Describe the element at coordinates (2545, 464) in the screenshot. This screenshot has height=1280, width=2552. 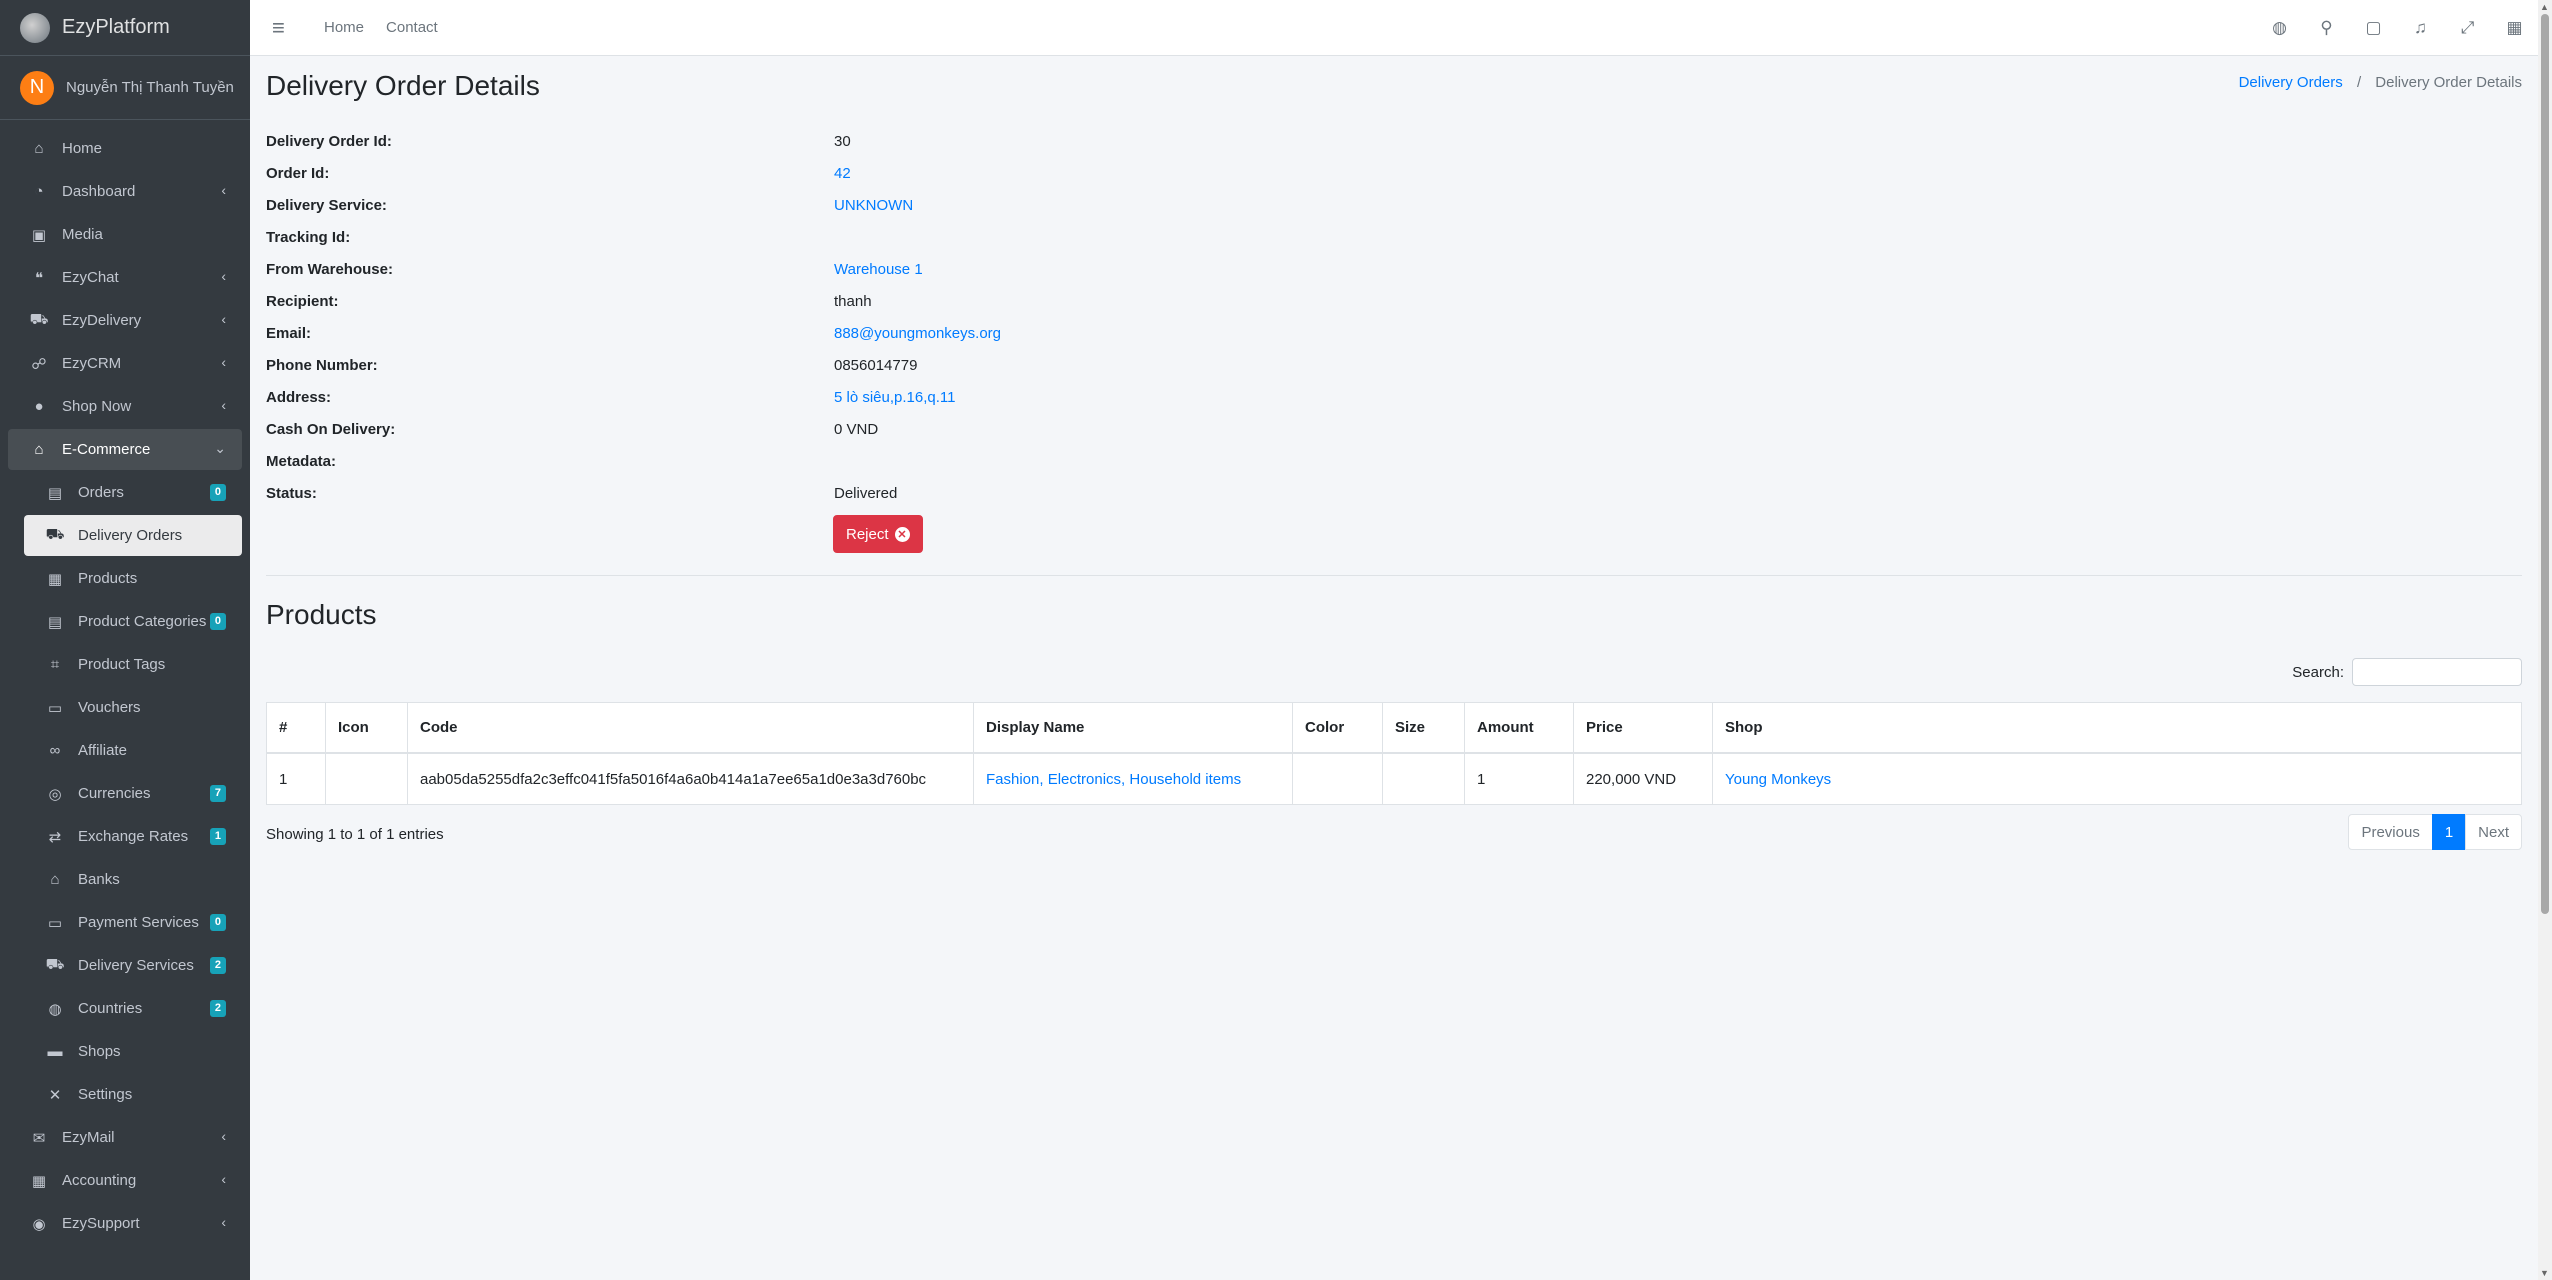
I see `scrollbar-thumb` at that location.